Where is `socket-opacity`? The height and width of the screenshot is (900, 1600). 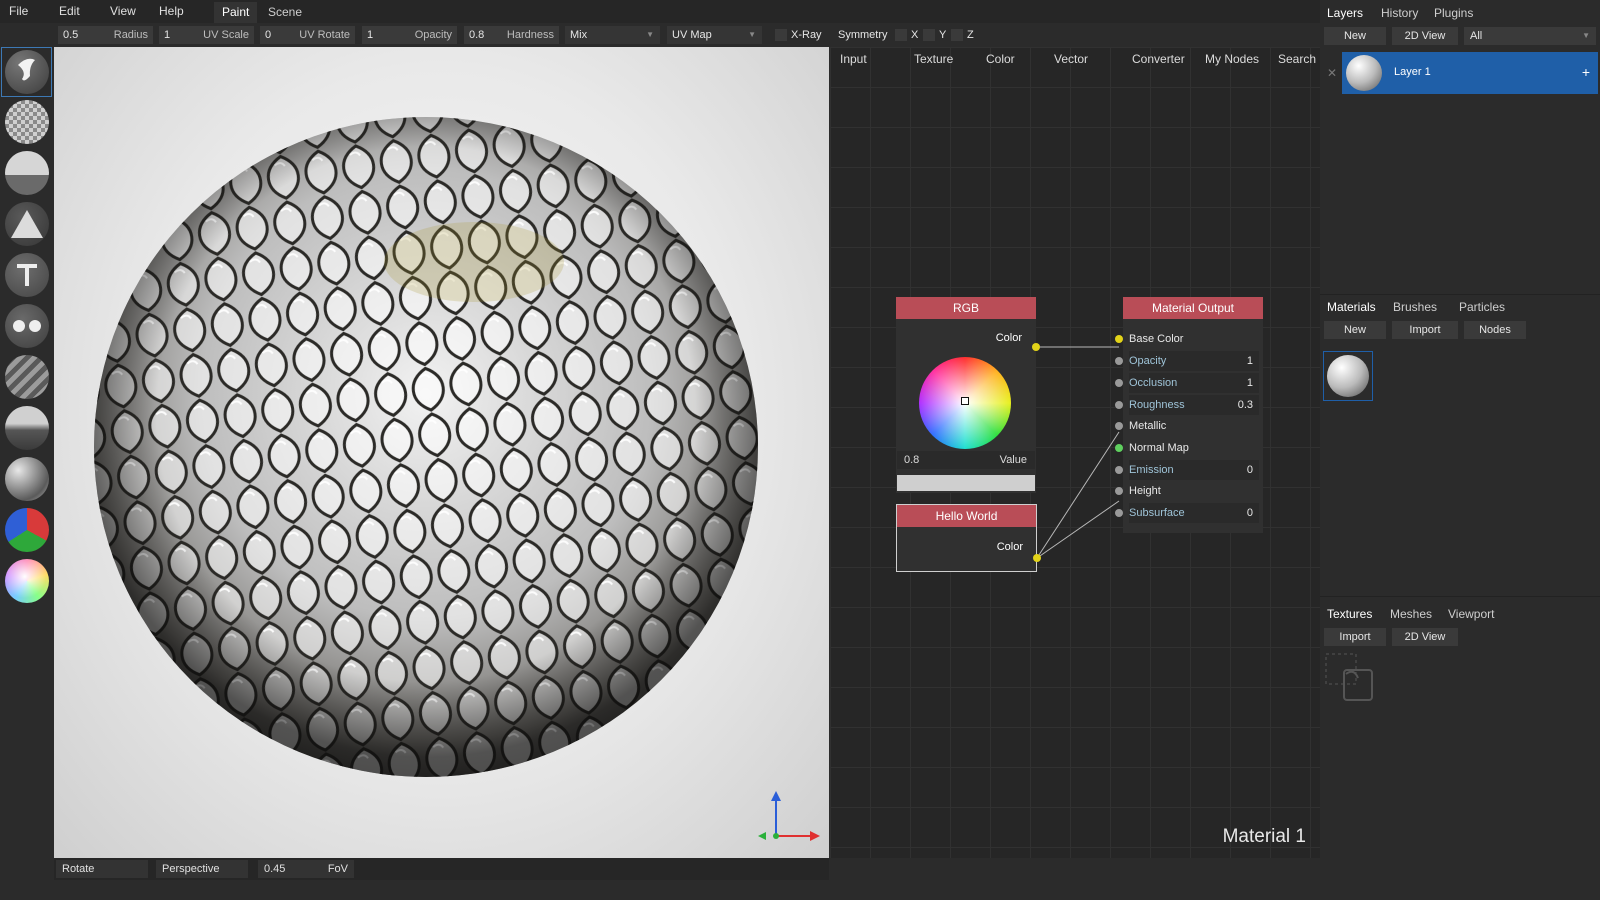 socket-opacity is located at coordinates (1119, 361).